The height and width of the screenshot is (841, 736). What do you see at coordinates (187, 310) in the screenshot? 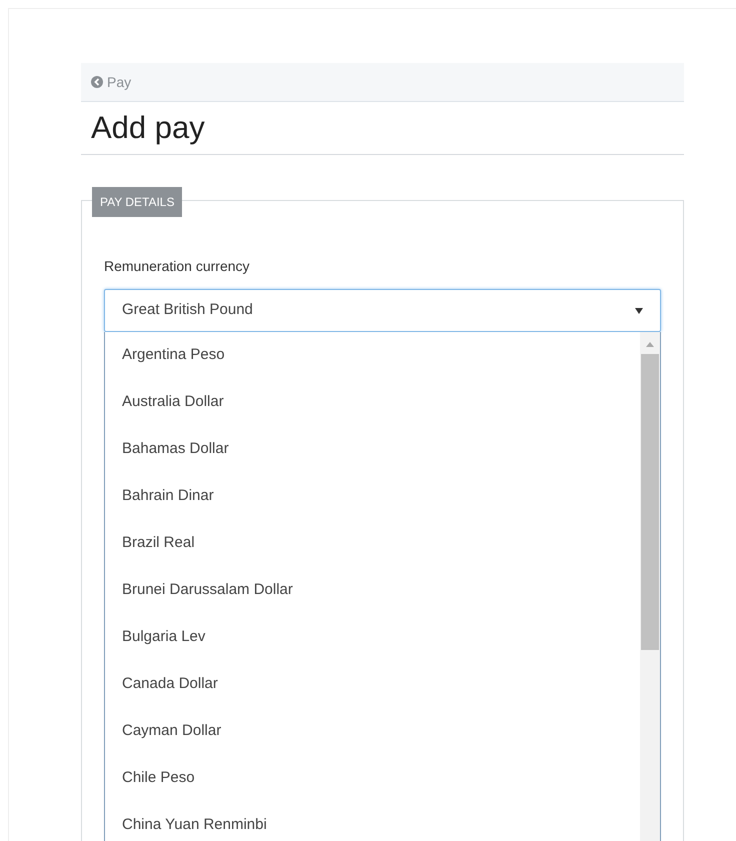
I see `select-value: Great British Pound` at bounding box center [187, 310].